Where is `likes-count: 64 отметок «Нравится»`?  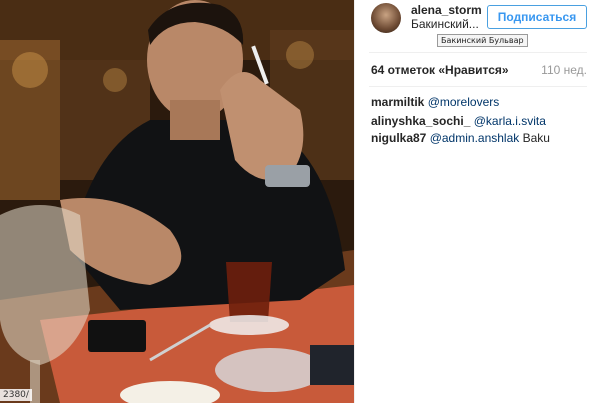 likes-count: 64 отметок «Нравится» is located at coordinates (440, 70).